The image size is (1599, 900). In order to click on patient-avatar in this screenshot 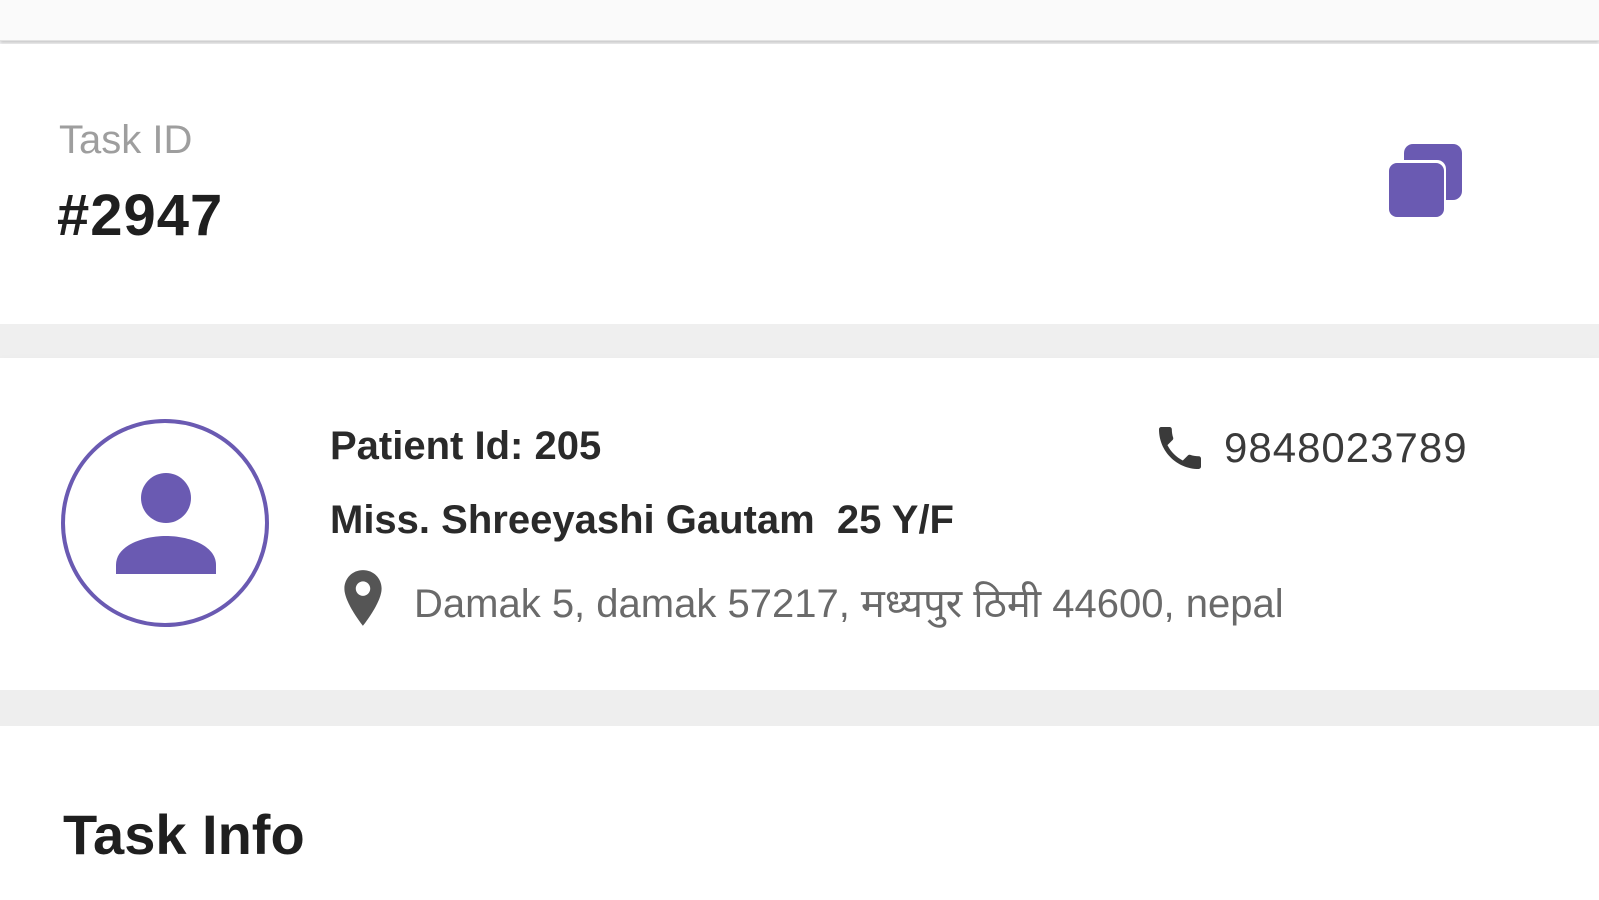, I will do `click(165, 523)`.